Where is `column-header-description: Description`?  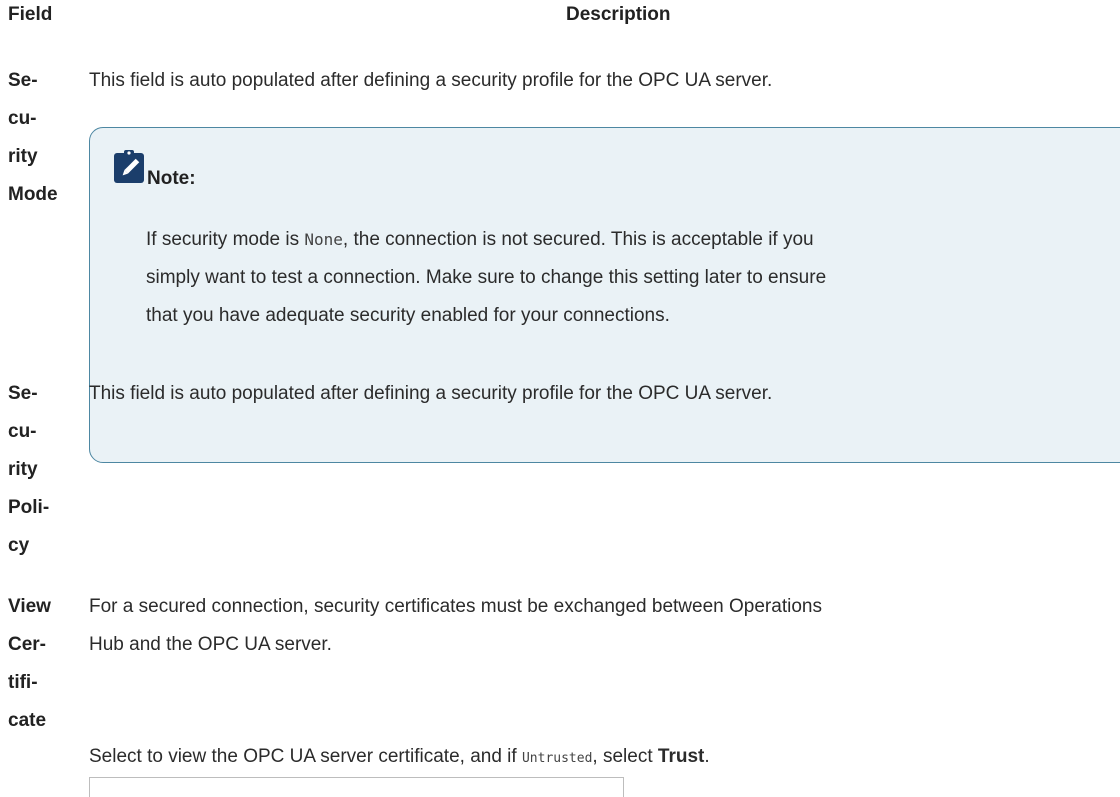 column-header-description: Description is located at coordinates (618, 14).